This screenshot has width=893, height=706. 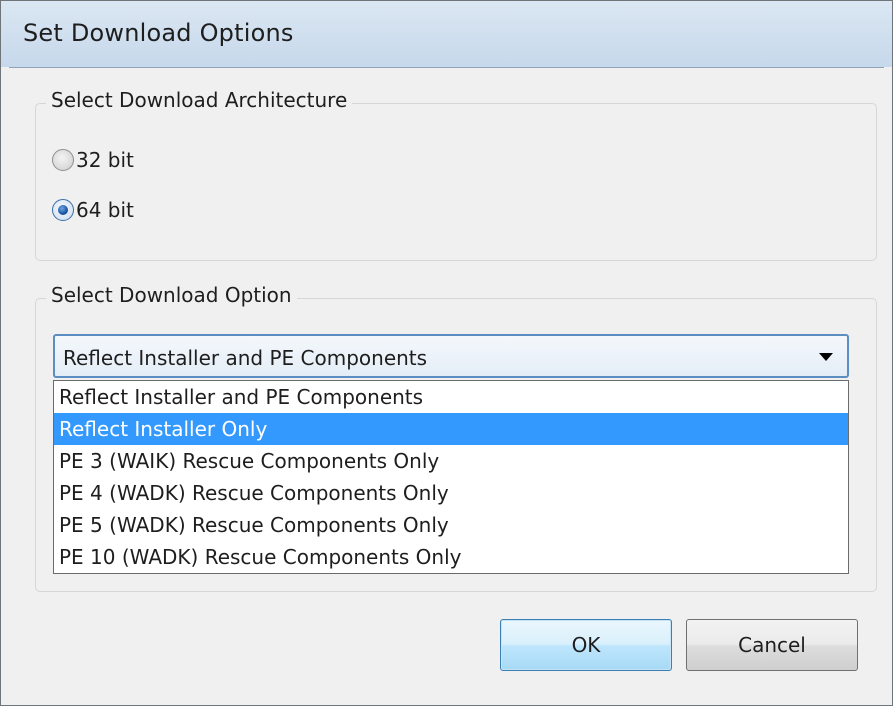 What do you see at coordinates (63, 210) in the screenshot?
I see `radio-button-64-bit-icon` at bounding box center [63, 210].